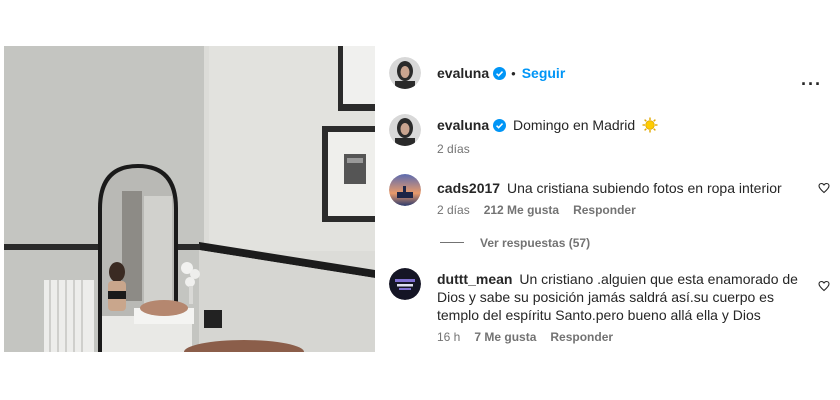 Image resolution: width=840 pixels, height=400 pixels. What do you see at coordinates (650, 127) in the screenshot?
I see `sun-emoji-icon` at bounding box center [650, 127].